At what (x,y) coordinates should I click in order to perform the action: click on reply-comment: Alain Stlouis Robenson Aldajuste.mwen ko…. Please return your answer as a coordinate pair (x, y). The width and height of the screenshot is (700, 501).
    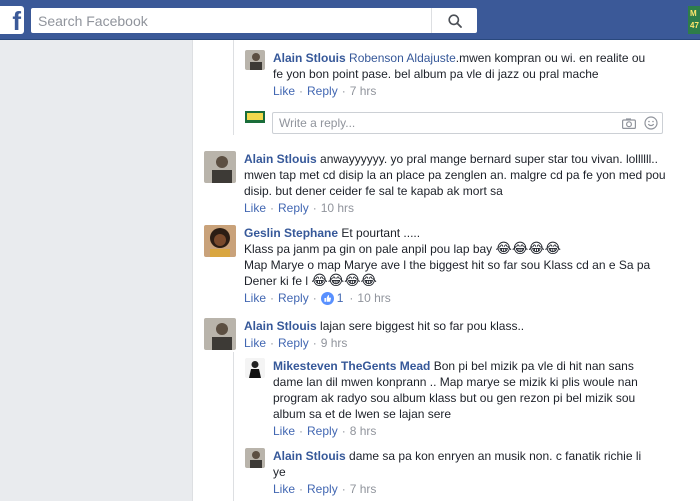
    Looking at the image, I should click on (455, 74).